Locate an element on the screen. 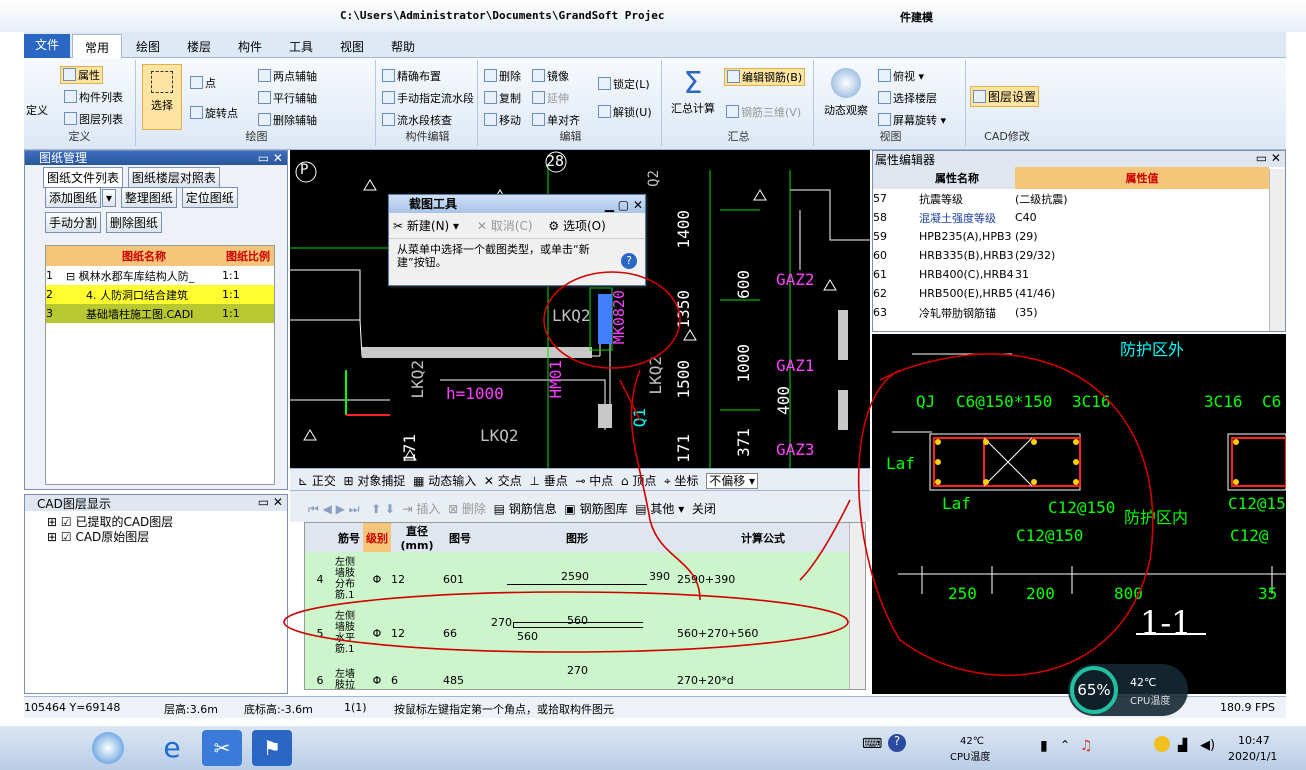 This screenshot has height=770, width=1306. grandsoft-icon: ⚑ is located at coordinates (272, 748).